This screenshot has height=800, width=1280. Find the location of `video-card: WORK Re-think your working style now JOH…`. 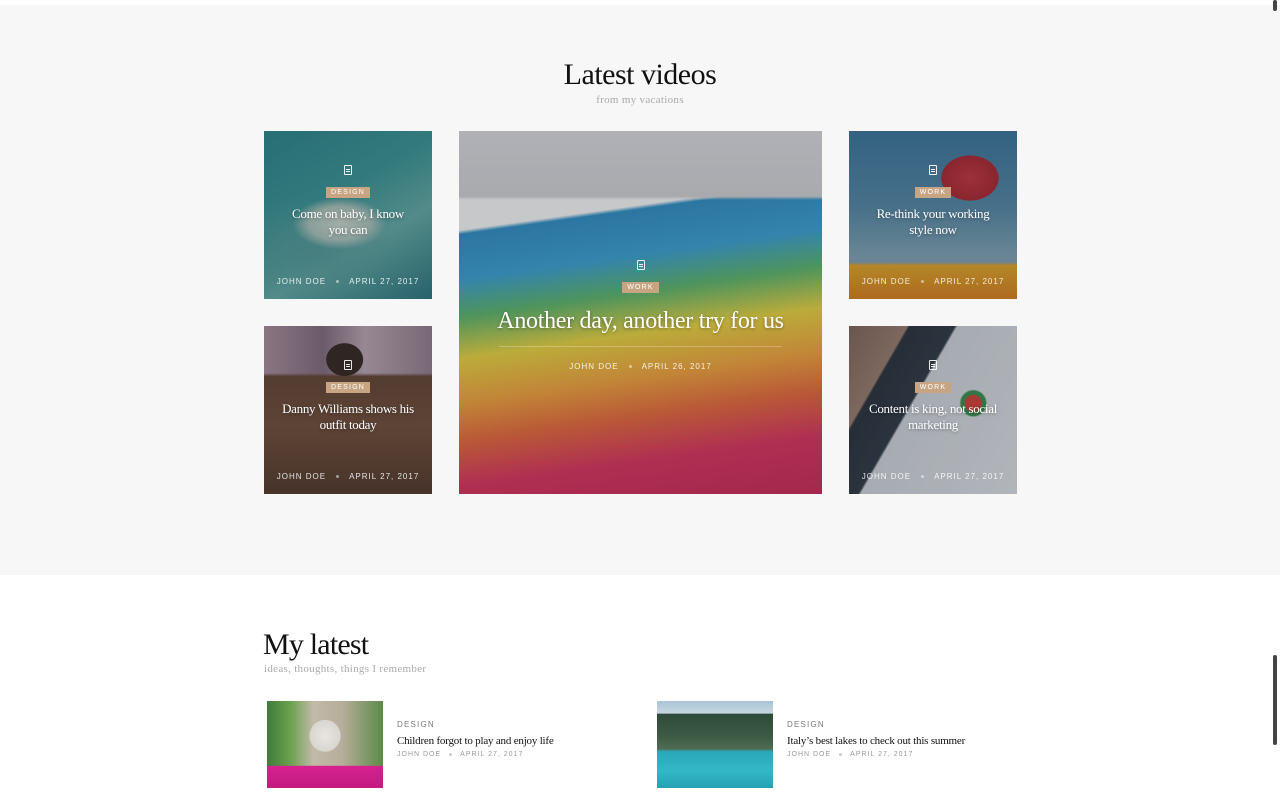

video-card: WORK Re-think your working style now JOH… is located at coordinates (933, 215).